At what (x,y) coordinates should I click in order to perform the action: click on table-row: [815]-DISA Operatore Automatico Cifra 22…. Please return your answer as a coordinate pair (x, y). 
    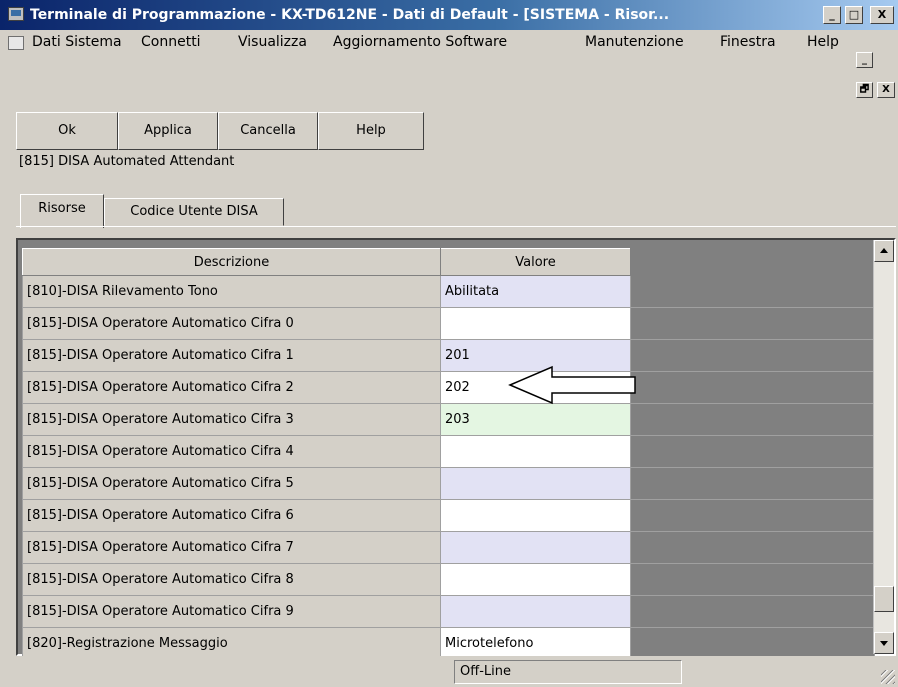
    Looking at the image, I should click on (448, 387).